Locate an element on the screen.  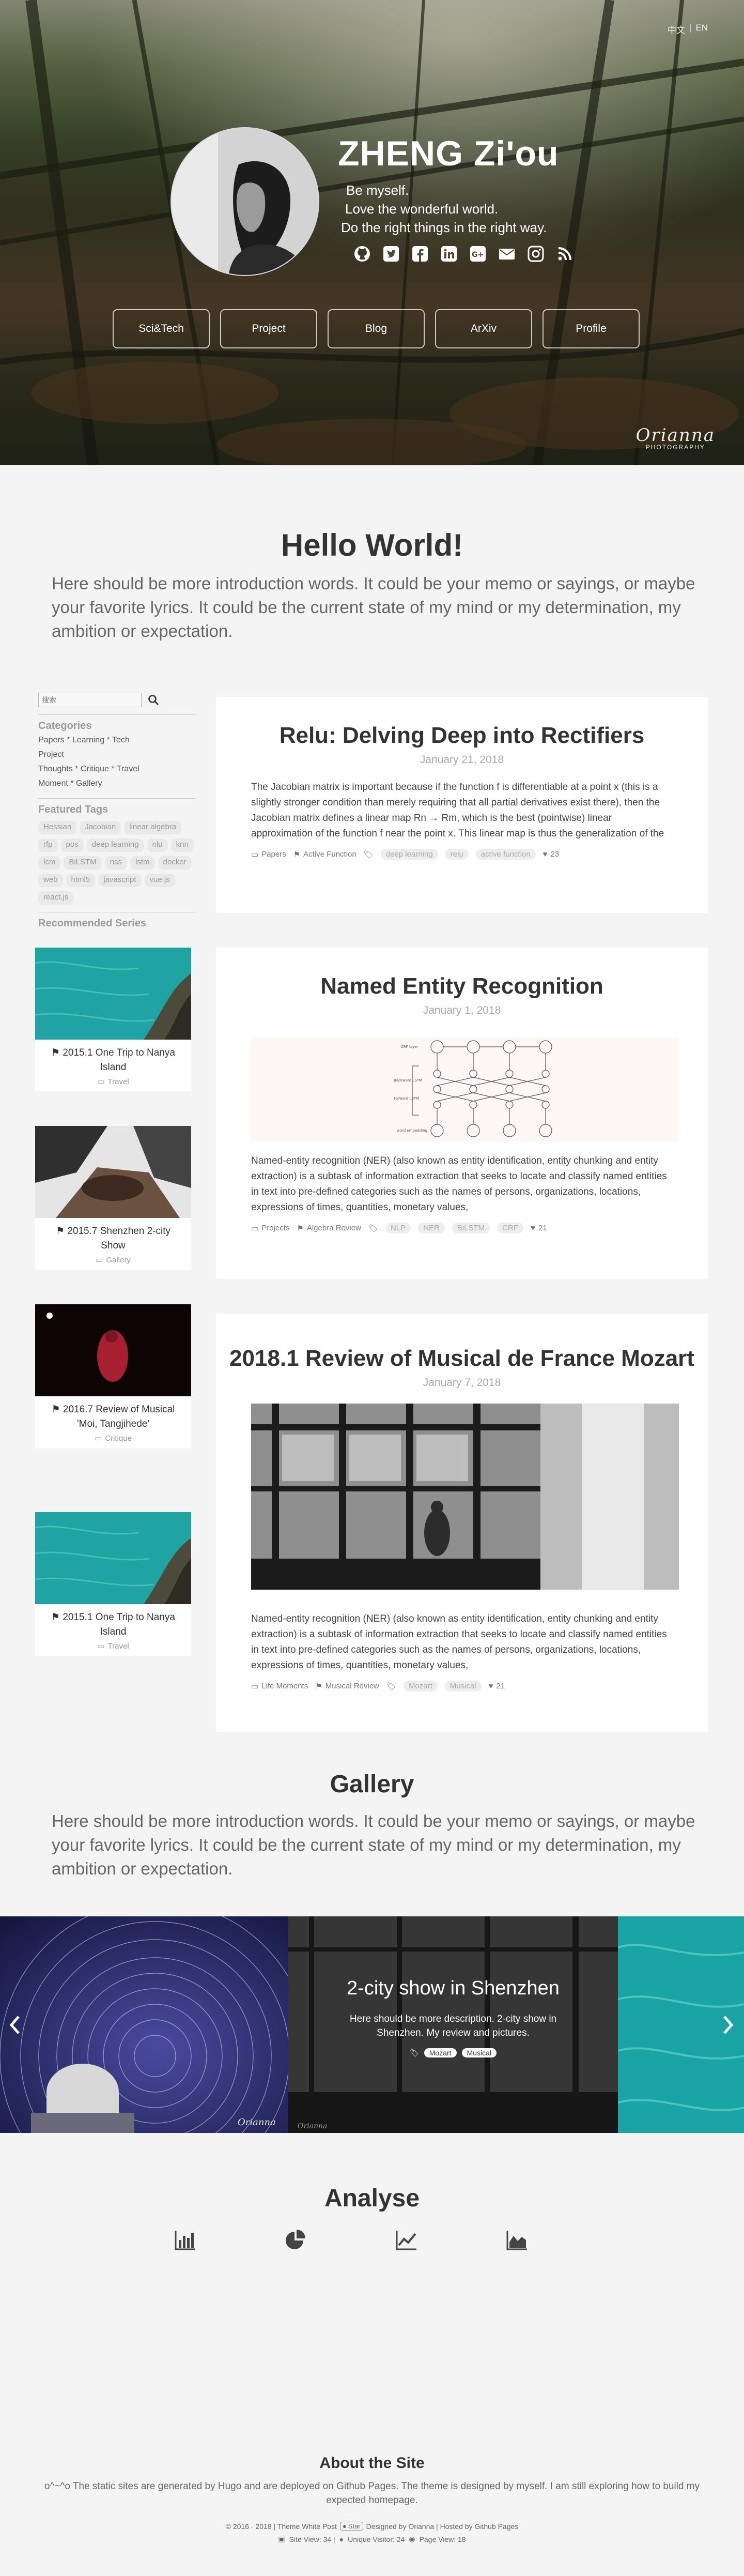
nav-profile-button: Profile is located at coordinates (591, 328).